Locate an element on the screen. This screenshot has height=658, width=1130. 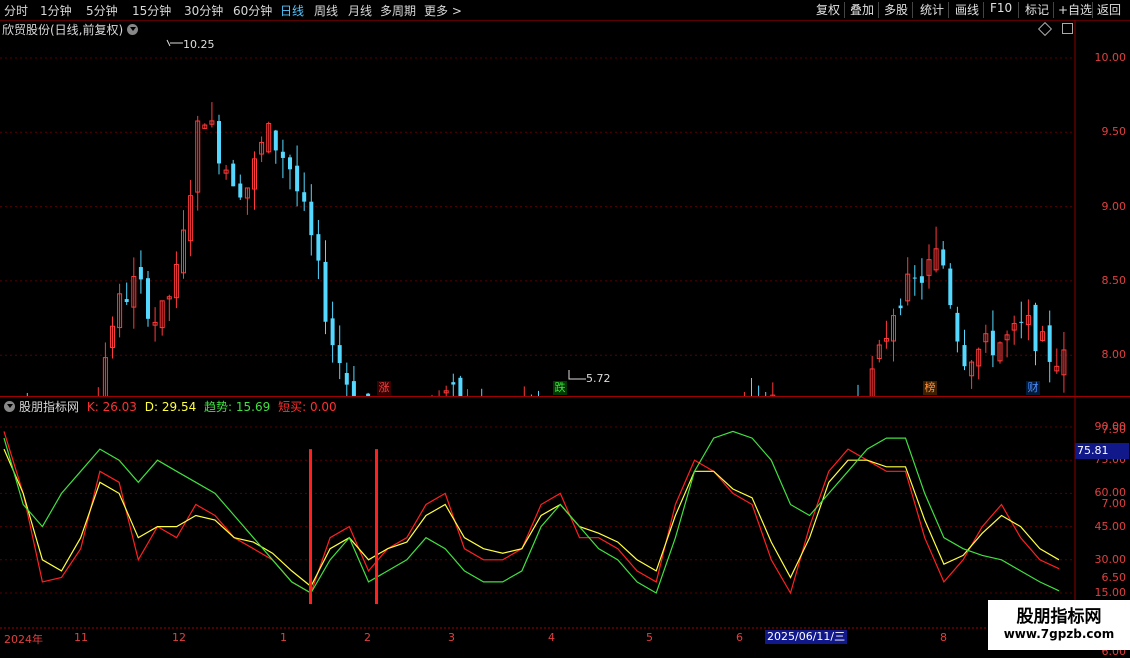
period-tab-5min: 5分钟 is located at coordinates (102, 10).